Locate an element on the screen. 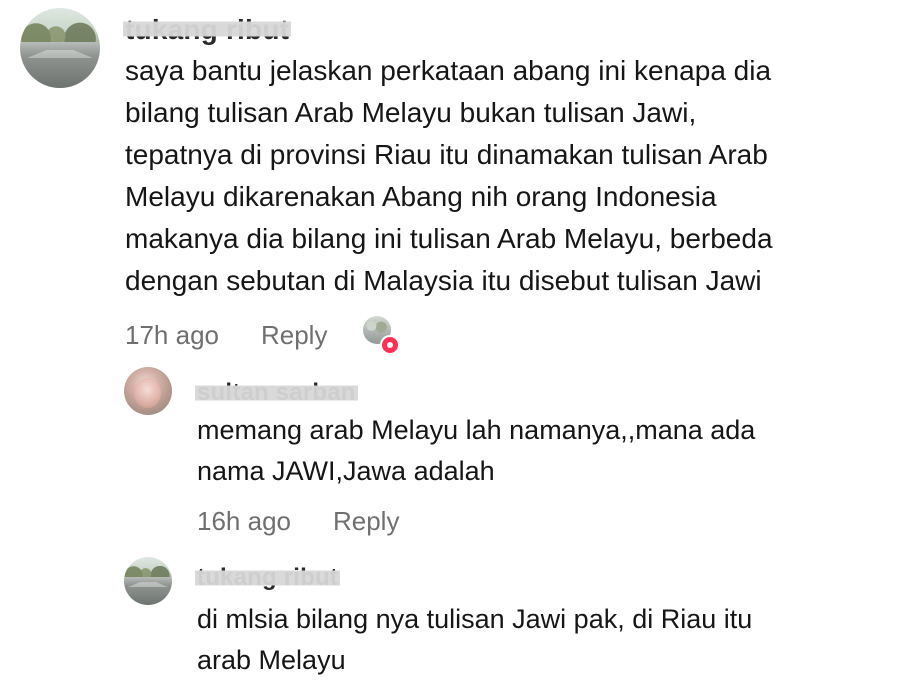 The image size is (900, 697). commenter-username: tukang ribut is located at coordinates (267, 578).